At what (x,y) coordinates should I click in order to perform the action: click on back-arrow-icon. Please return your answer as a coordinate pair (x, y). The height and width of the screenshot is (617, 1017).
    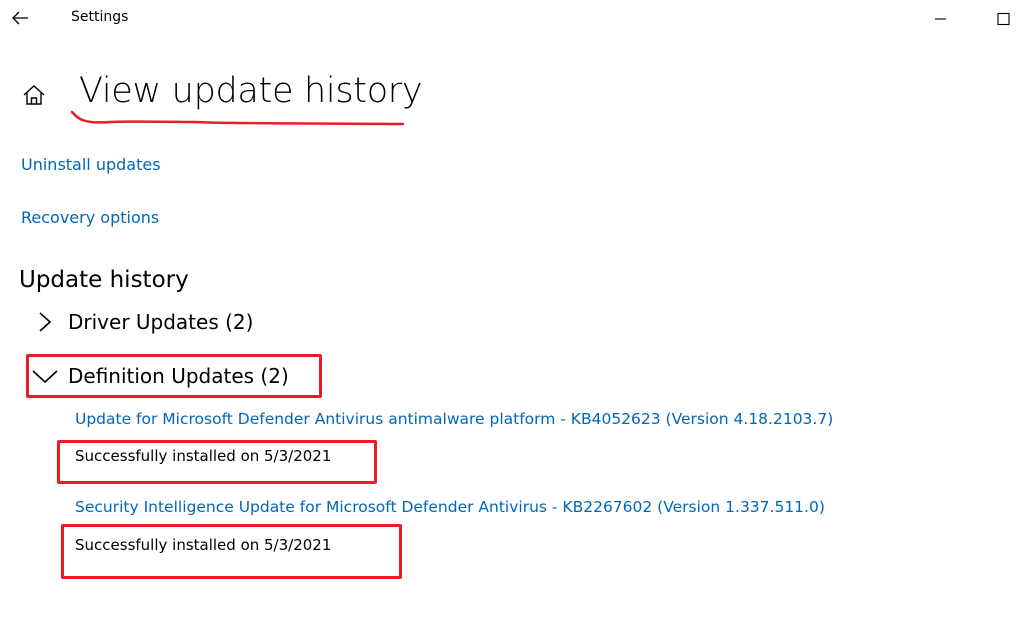
    Looking at the image, I should click on (20, 18).